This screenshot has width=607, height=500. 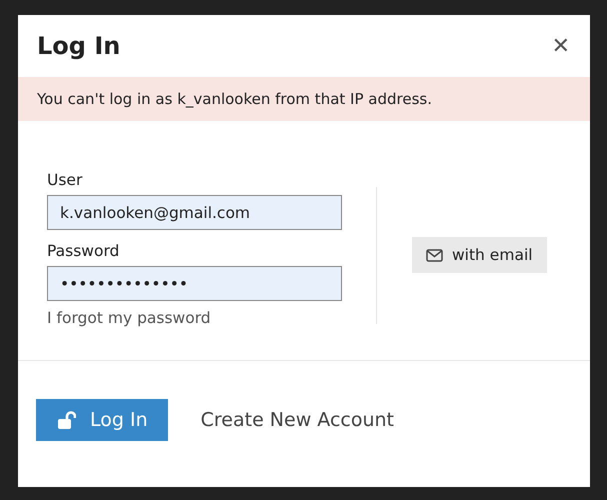 What do you see at coordinates (78, 46) in the screenshot?
I see `dialog-title: Log In` at bounding box center [78, 46].